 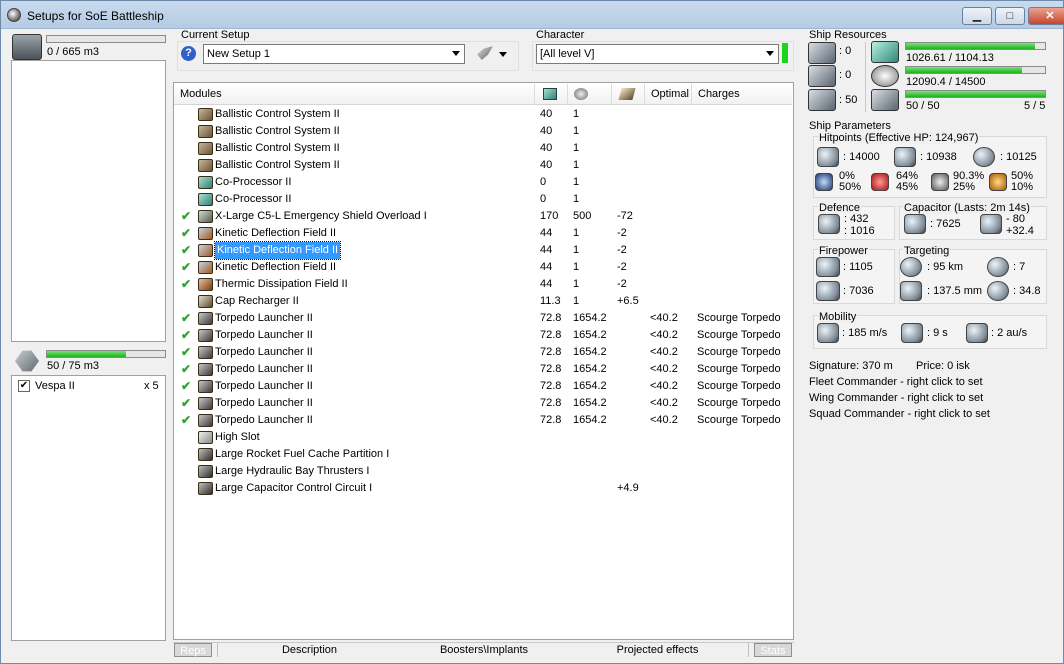 What do you see at coordinates (482, 301) in the screenshot?
I see `module-row: Cap Recharger II 11.3 1 +6.5` at bounding box center [482, 301].